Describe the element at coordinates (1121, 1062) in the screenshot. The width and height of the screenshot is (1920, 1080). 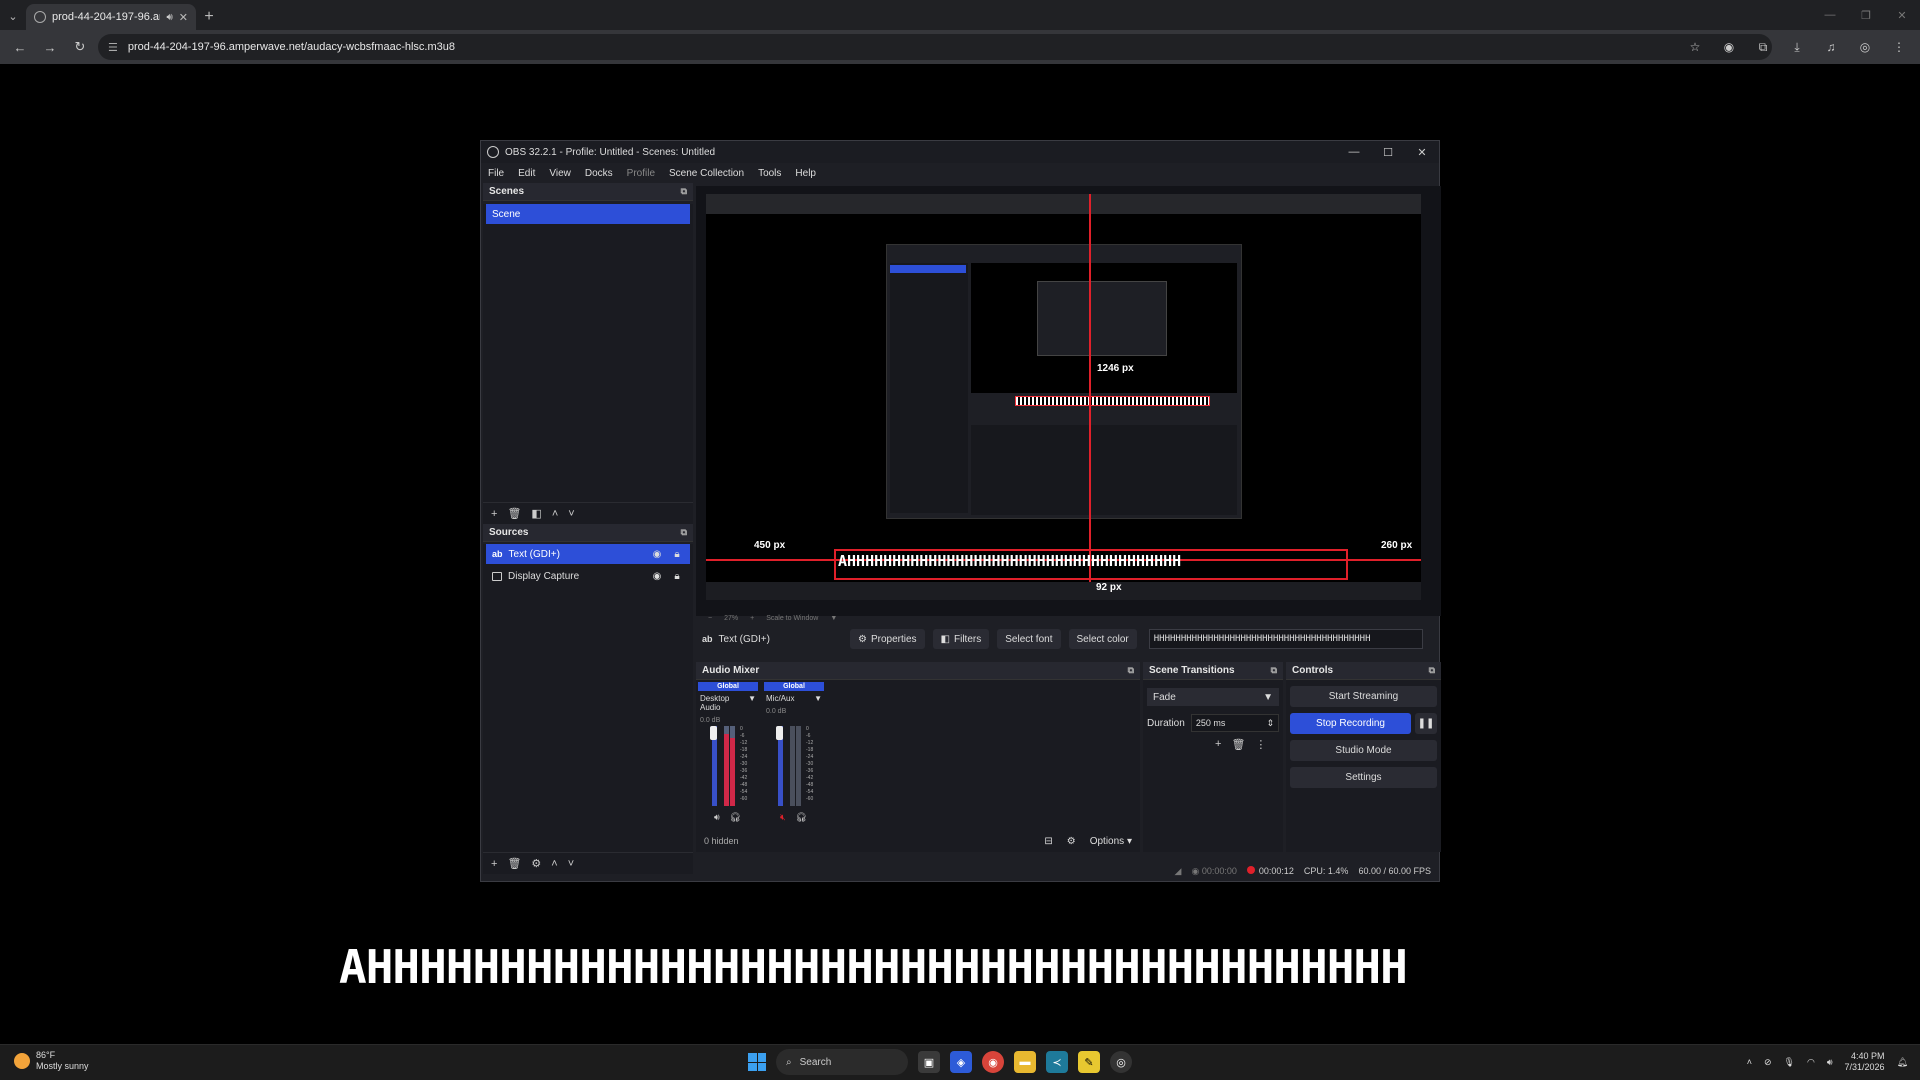
I see `obs-taskbar-icon: ◎` at that location.